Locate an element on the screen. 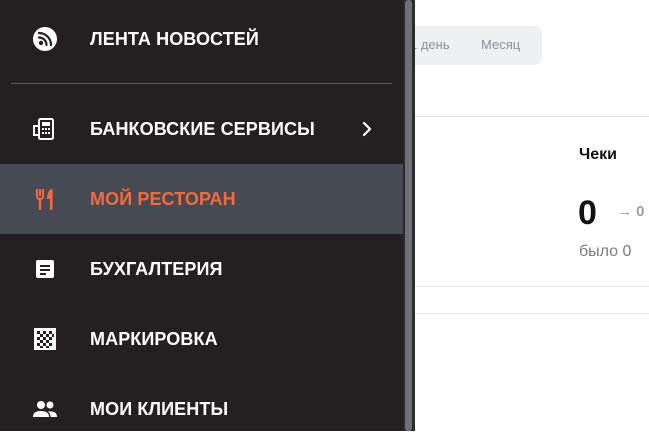  sidebar-item-accounting: БУХГАЛТЕРИЯ is located at coordinates (201, 269).